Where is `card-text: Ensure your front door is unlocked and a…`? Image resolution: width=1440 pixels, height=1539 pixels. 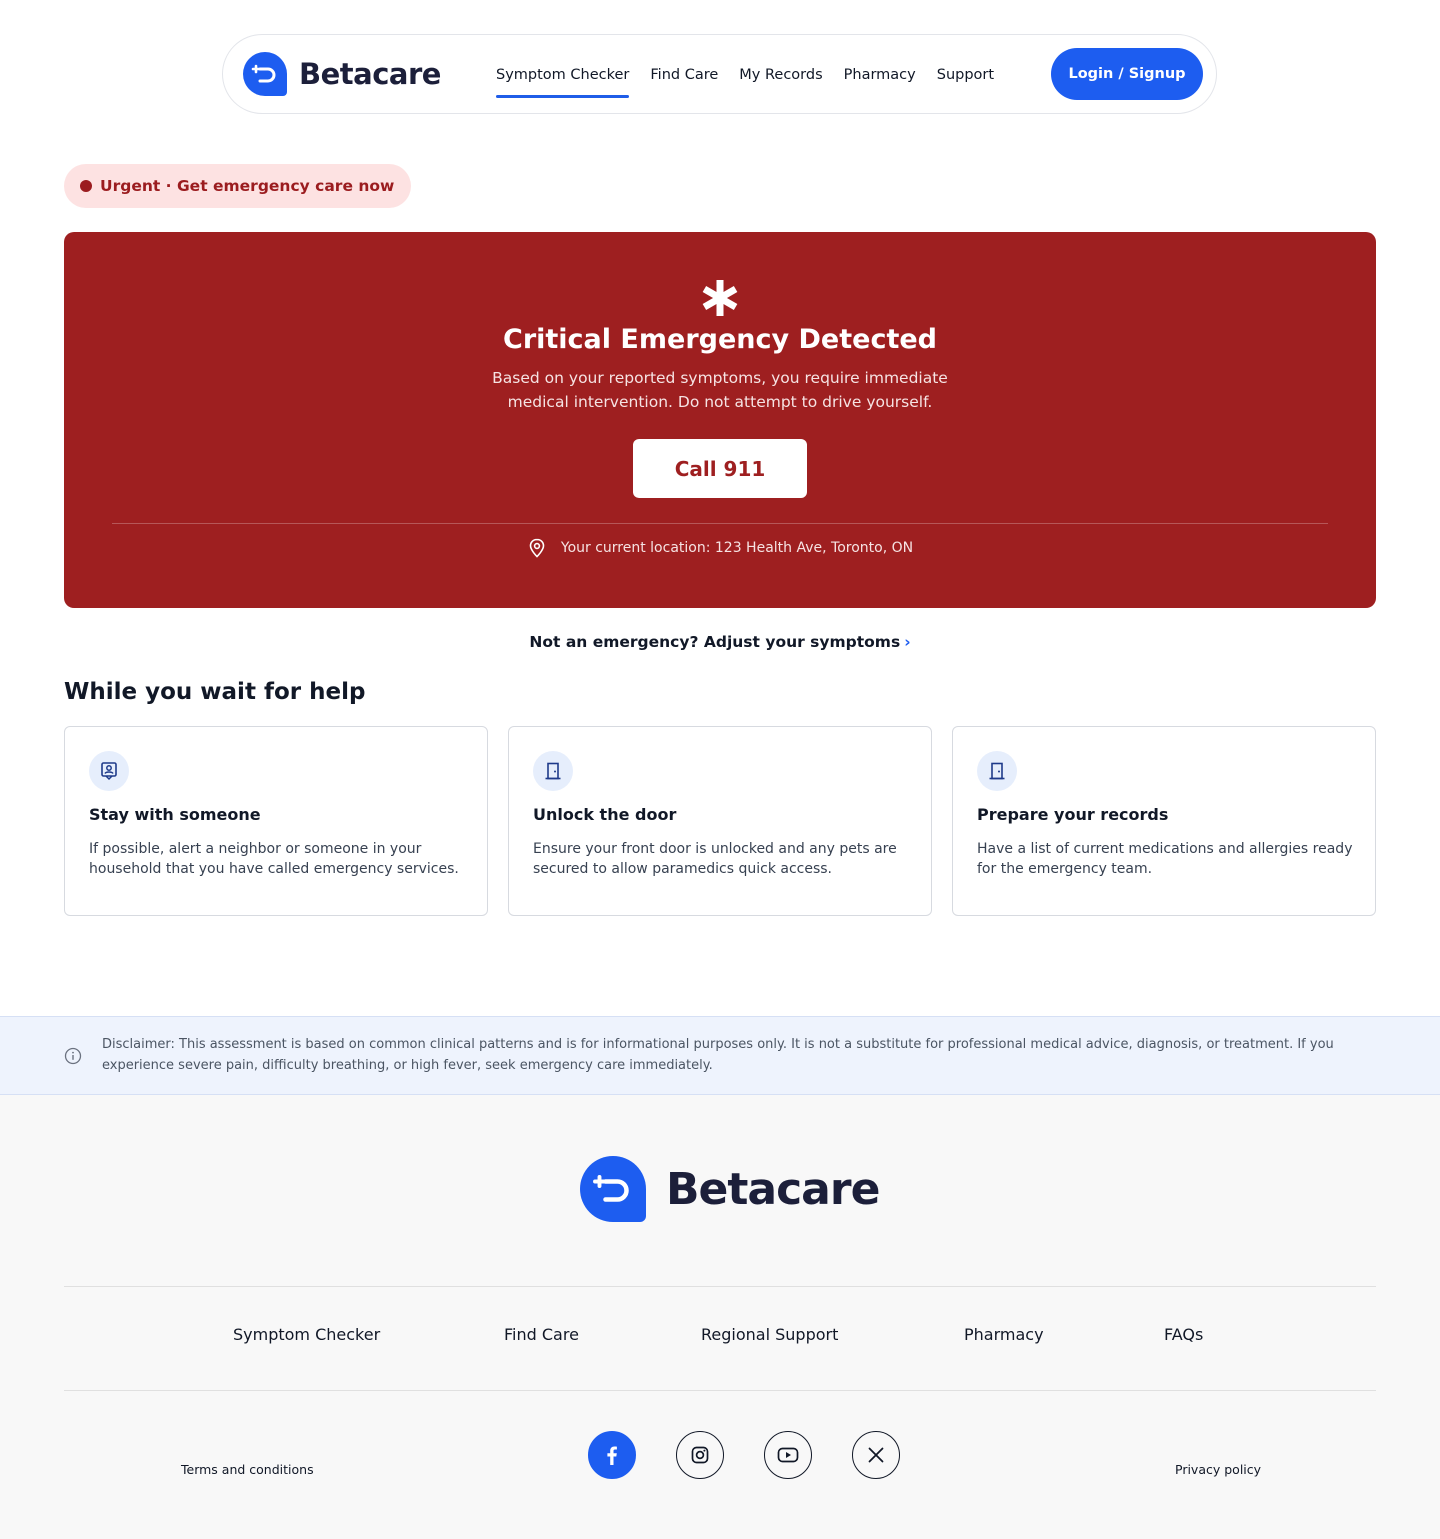
card-text: Ensure your front door is unlocked and a… is located at coordinates (715, 859).